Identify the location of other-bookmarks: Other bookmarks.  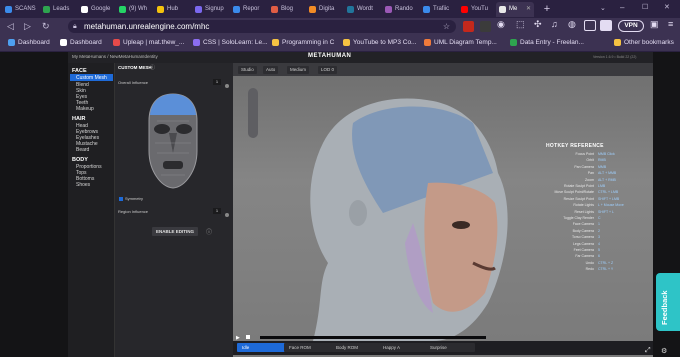
(644, 43).